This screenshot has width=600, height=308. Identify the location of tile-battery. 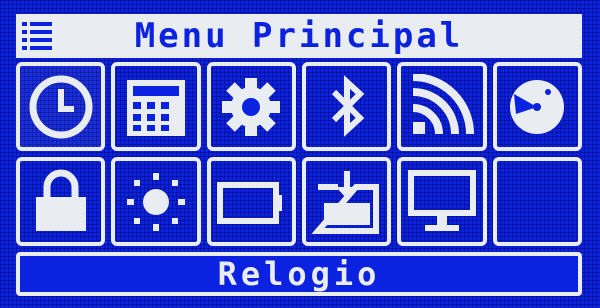
(251, 201).